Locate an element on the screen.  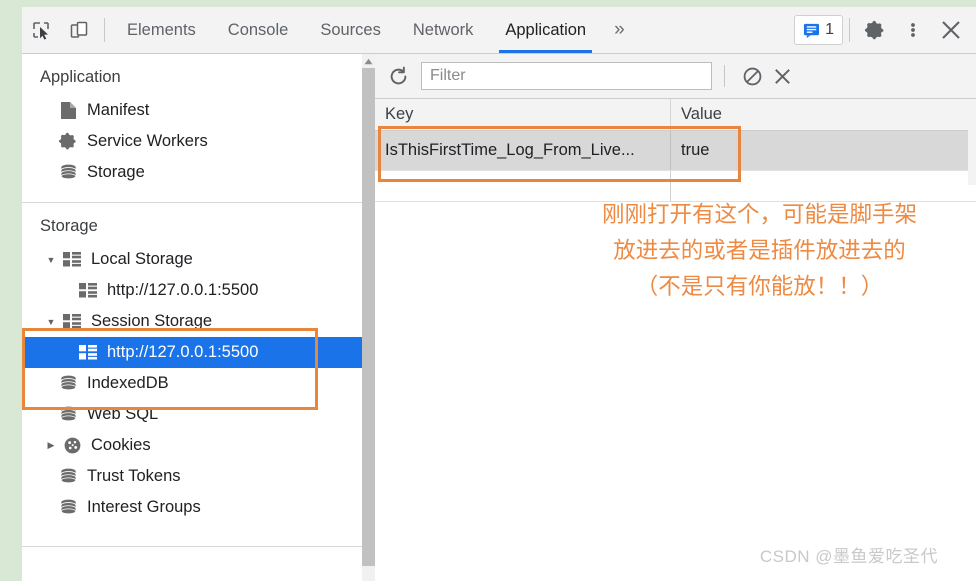
sidebar-item-session-storage-origin: http://127.0.0.1:5500 is located at coordinates (197, 352).